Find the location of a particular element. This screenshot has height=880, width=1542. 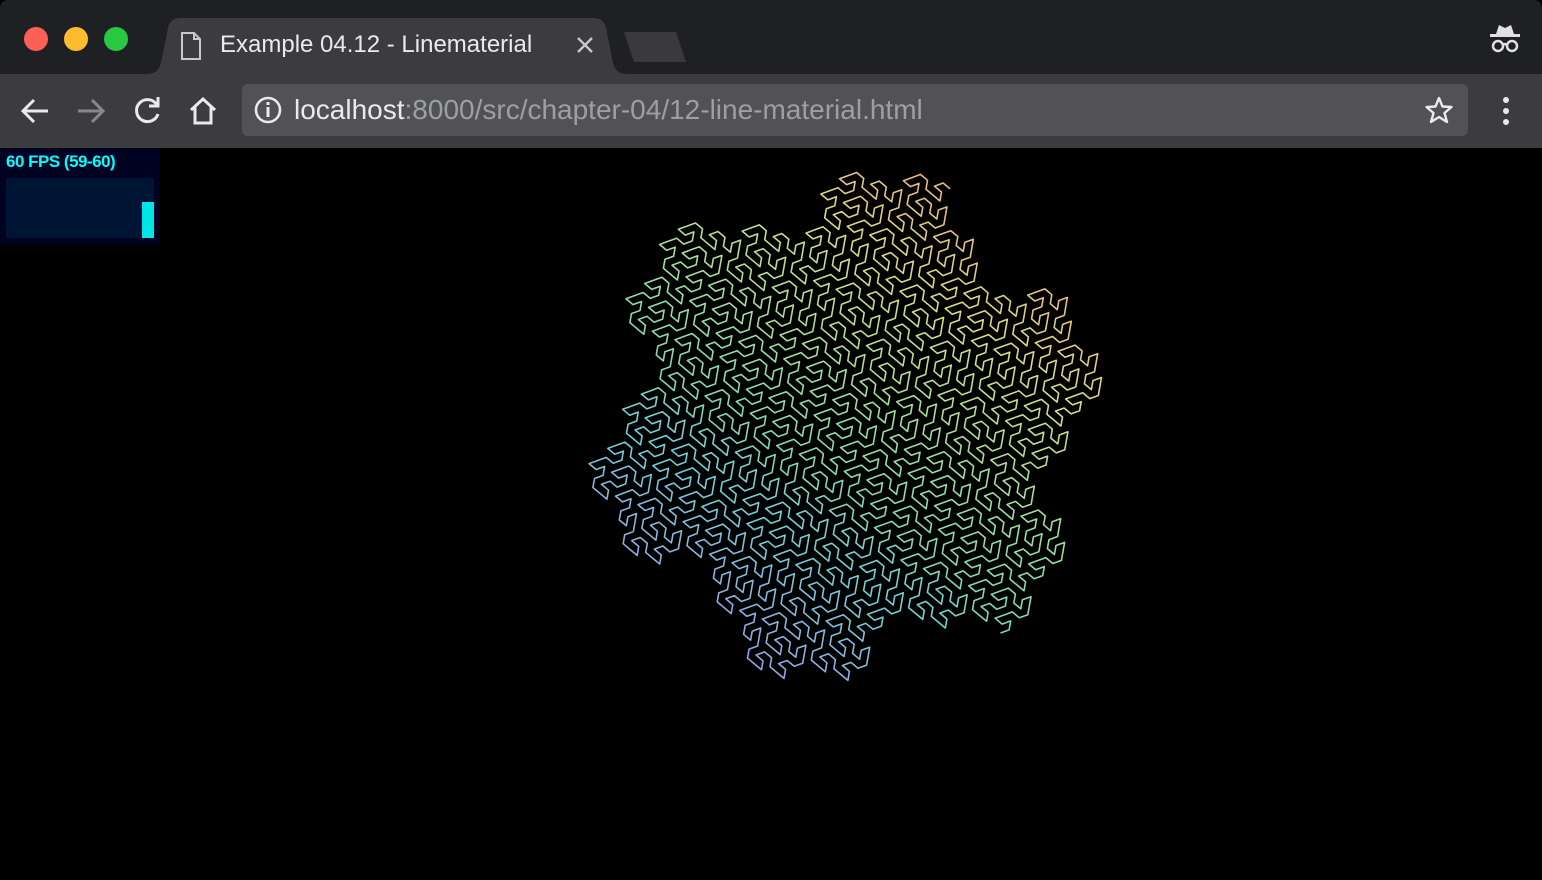

zoom-window-button is located at coordinates (116, 39).